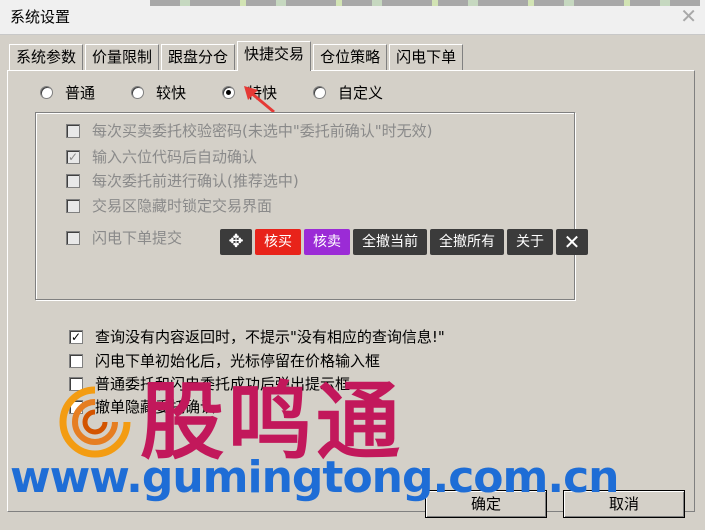 This screenshot has width=705, height=530. I want to click on radio-normal: 普通, so click(67, 92).